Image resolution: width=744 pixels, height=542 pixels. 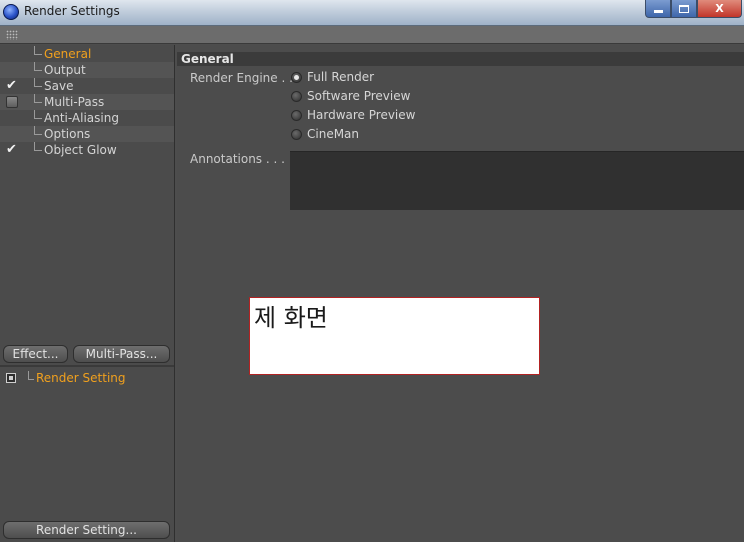 What do you see at coordinates (65, 70) in the screenshot?
I see `sidebar-item-label: Output` at bounding box center [65, 70].